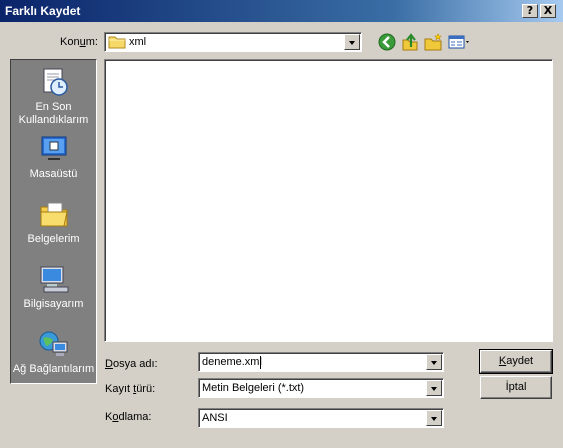 Image resolution: width=563 pixels, height=448 pixels. I want to click on filename-label: Dosya adı:, so click(131, 364).